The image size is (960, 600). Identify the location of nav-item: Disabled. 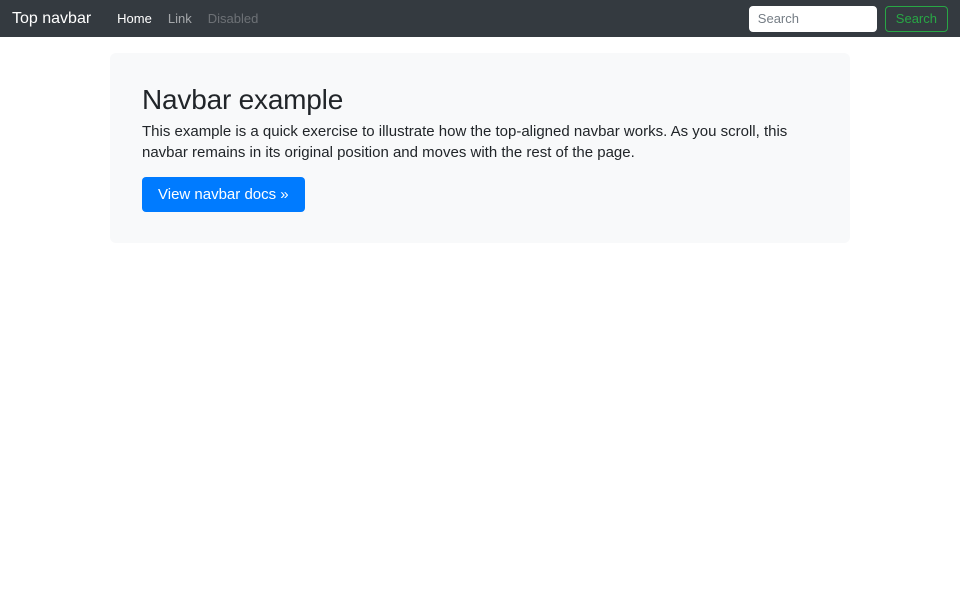
(233, 19).